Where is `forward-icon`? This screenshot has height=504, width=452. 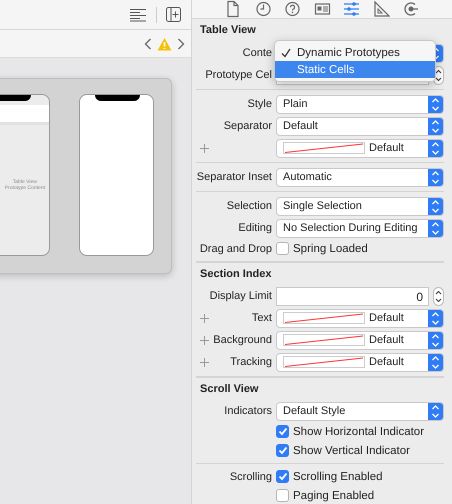 forward-icon is located at coordinates (181, 44).